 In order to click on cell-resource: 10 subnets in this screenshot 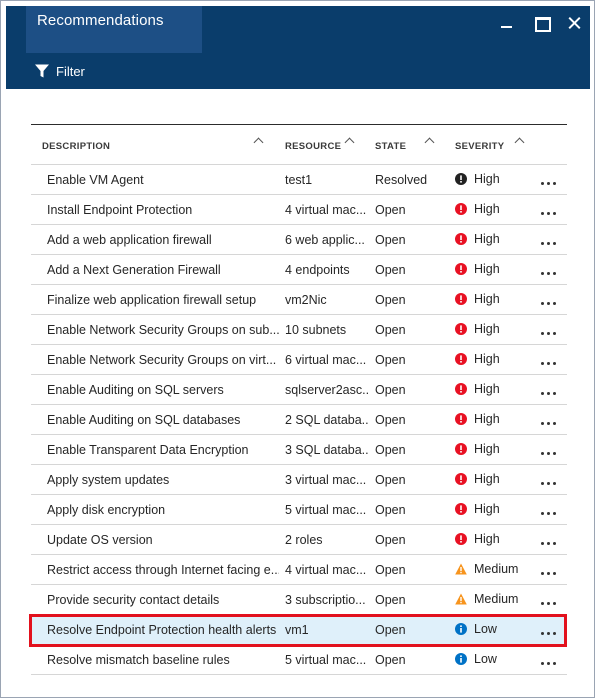, I will do `click(316, 330)`.